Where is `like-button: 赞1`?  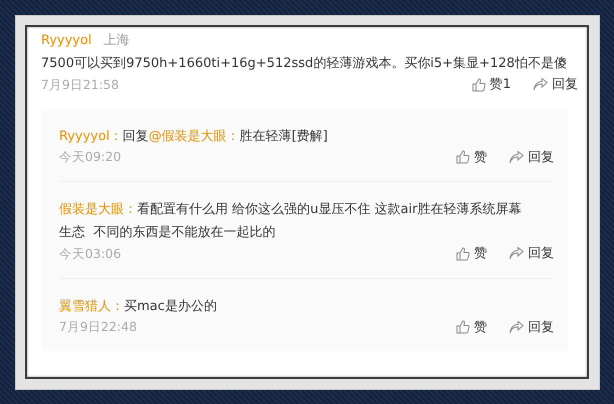
like-button: 赞1 is located at coordinates (491, 84).